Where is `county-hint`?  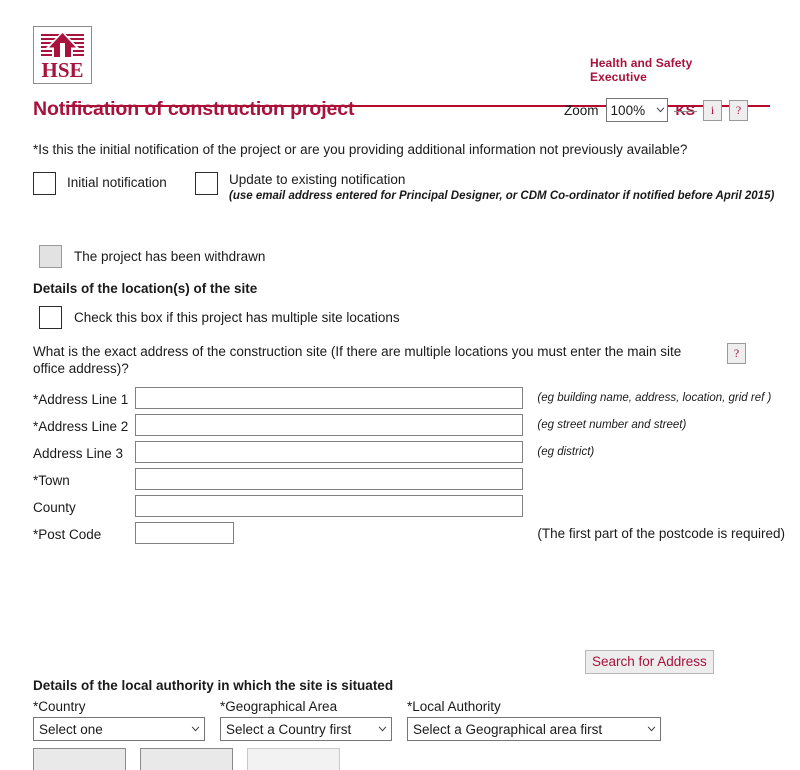 county-hint is located at coordinates (654, 508).